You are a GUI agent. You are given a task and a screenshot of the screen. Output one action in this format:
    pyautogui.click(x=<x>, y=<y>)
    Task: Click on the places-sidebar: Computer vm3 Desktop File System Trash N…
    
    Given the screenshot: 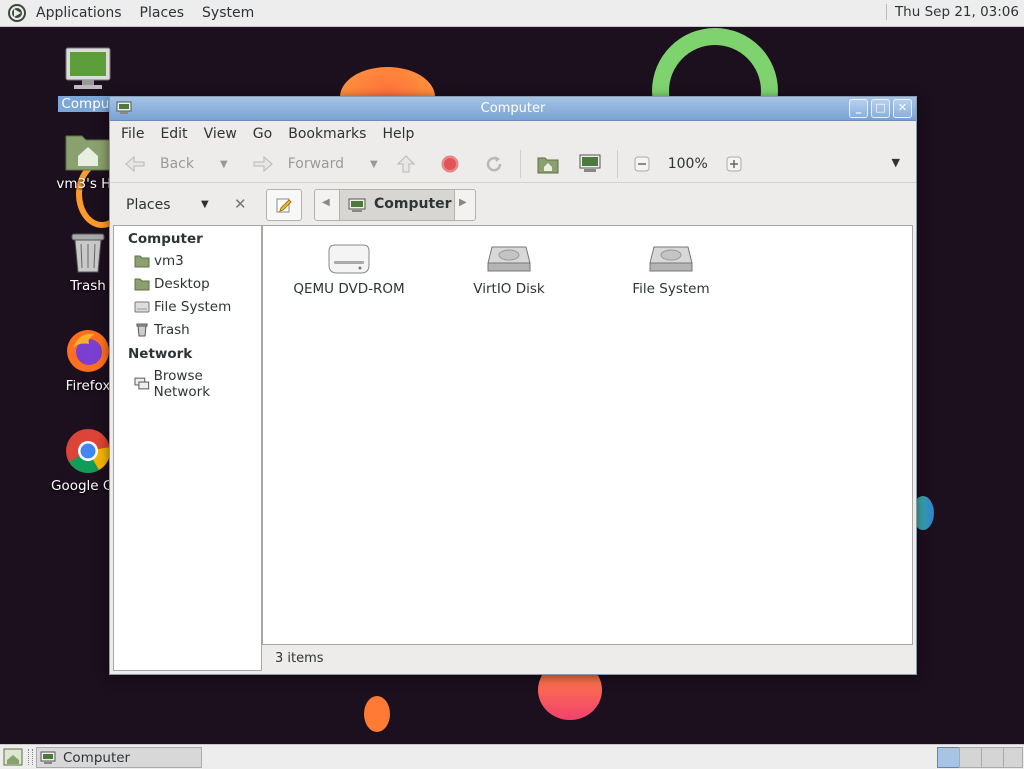 What is the action you would take?
    pyautogui.click(x=187, y=448)
    